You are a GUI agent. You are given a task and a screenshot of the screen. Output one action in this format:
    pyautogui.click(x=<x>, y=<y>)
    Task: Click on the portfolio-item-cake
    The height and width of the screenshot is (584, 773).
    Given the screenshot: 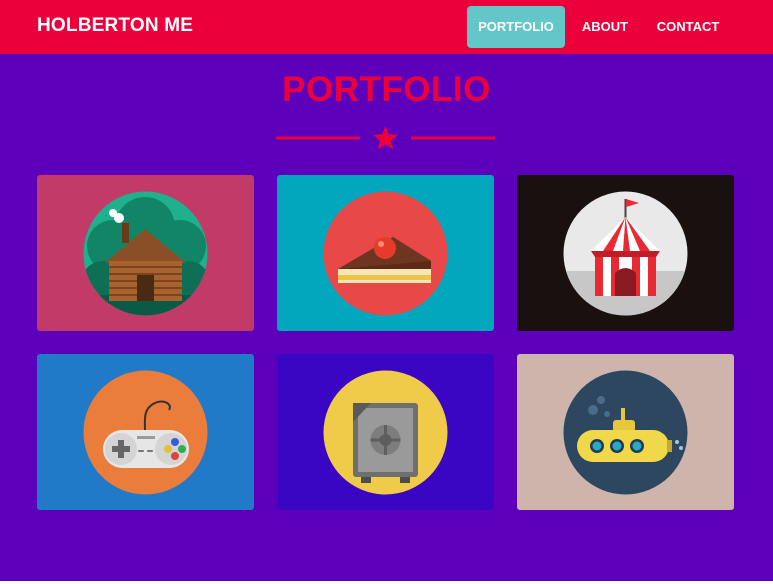 What is the action you would take?
    pyautogui.click(x=385, y=253)
    